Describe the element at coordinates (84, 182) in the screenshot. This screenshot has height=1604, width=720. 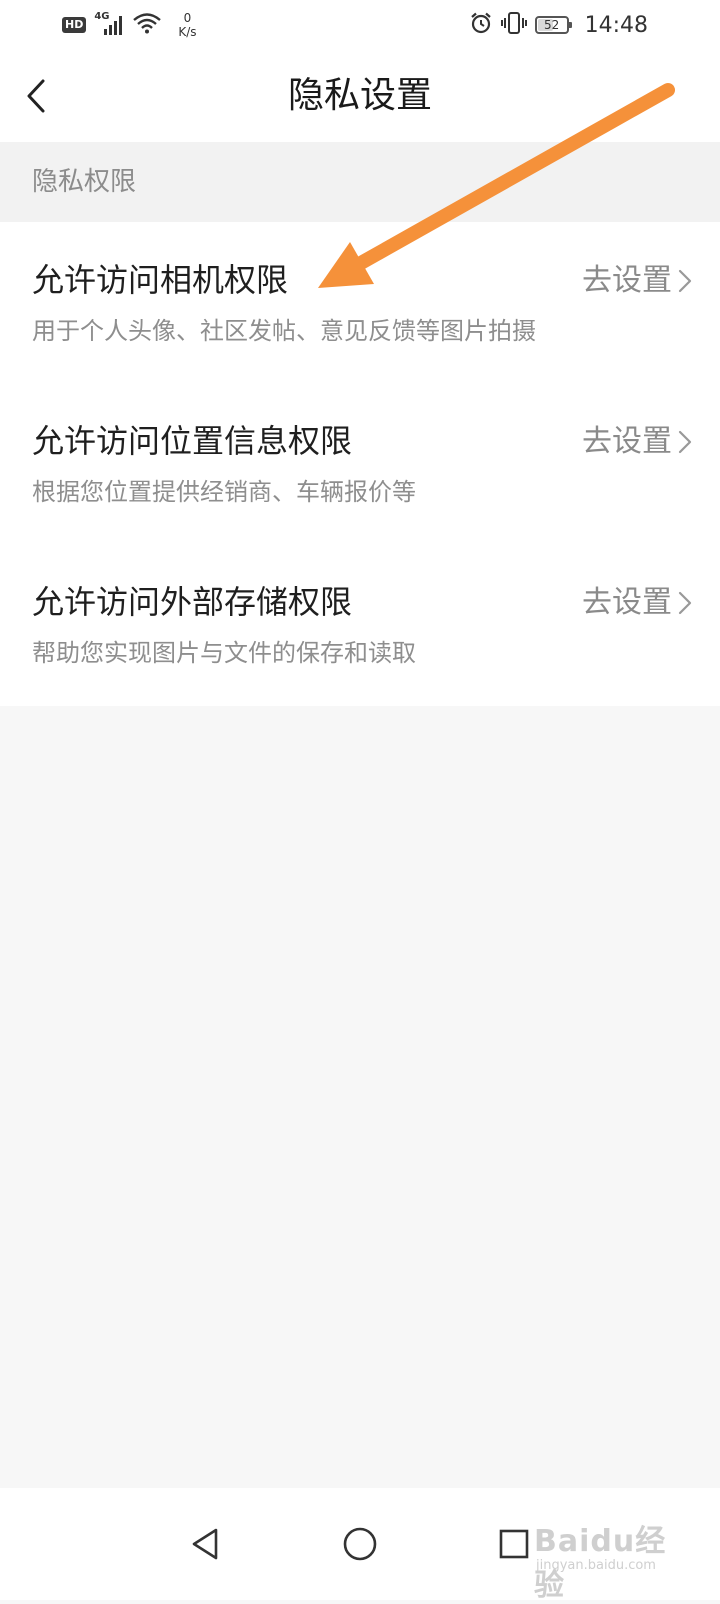
I see `section-label: 隐私权限` at that location.